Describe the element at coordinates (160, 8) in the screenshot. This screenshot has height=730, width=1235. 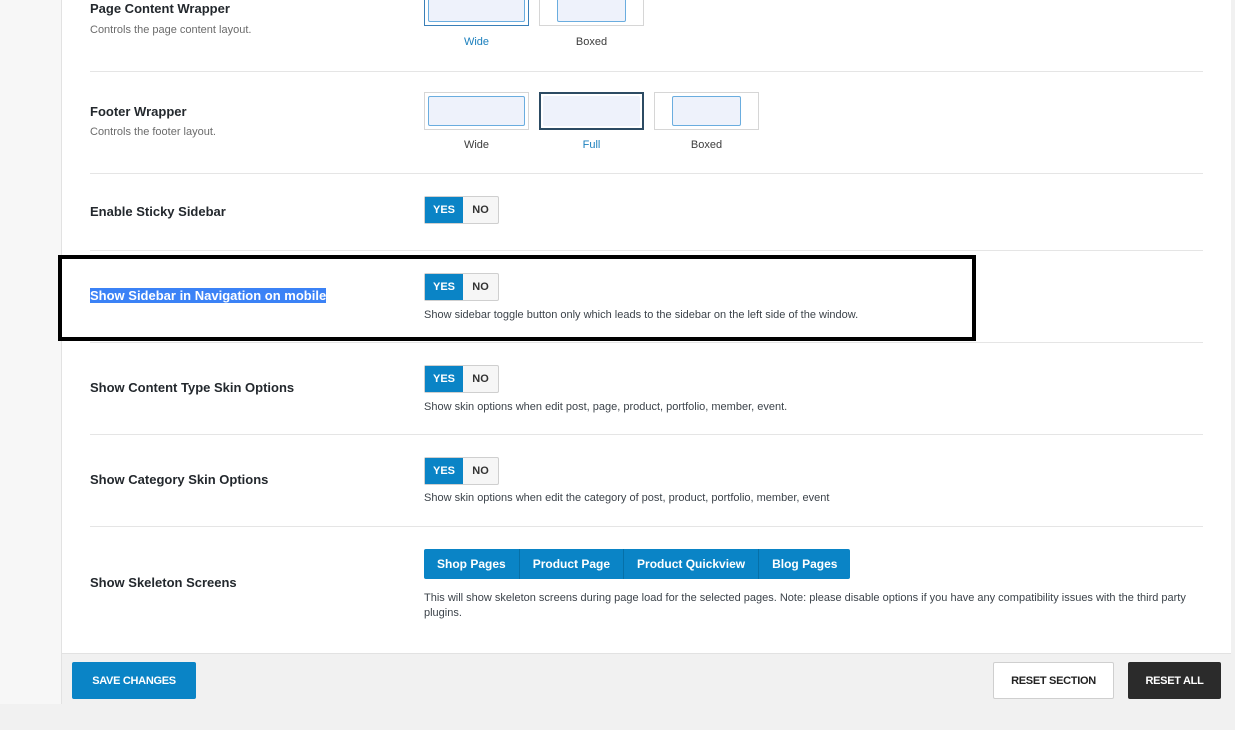
I see `row-title: Page Content Wrapper` at that location.